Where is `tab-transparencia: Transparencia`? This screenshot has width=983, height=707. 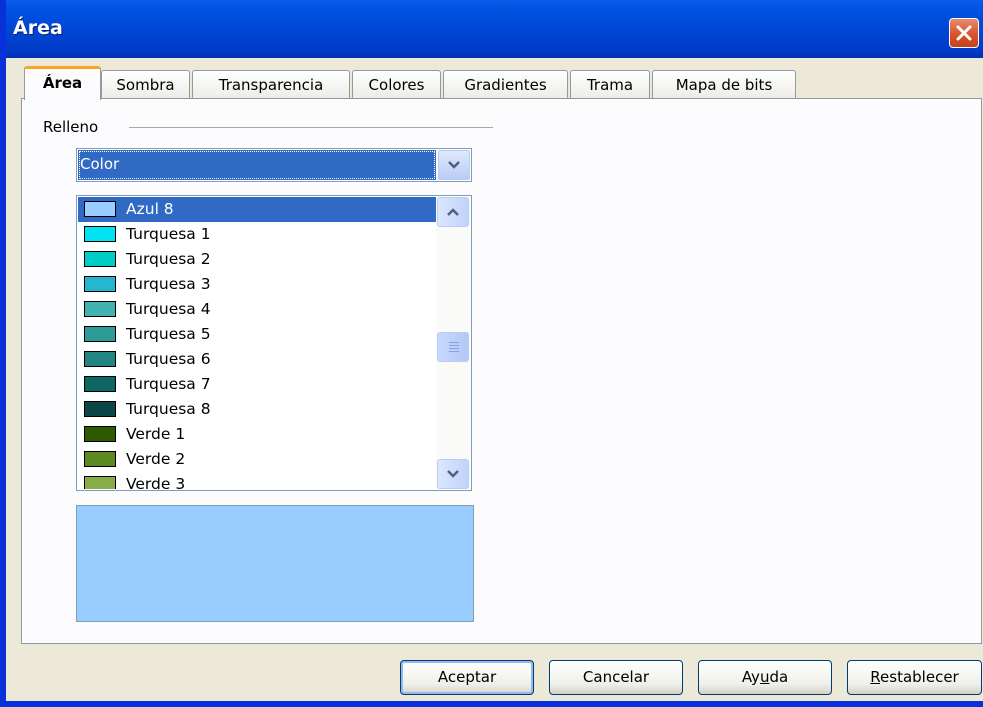 tab-transparencia: Transparencia is located at coordinates (271, 85).